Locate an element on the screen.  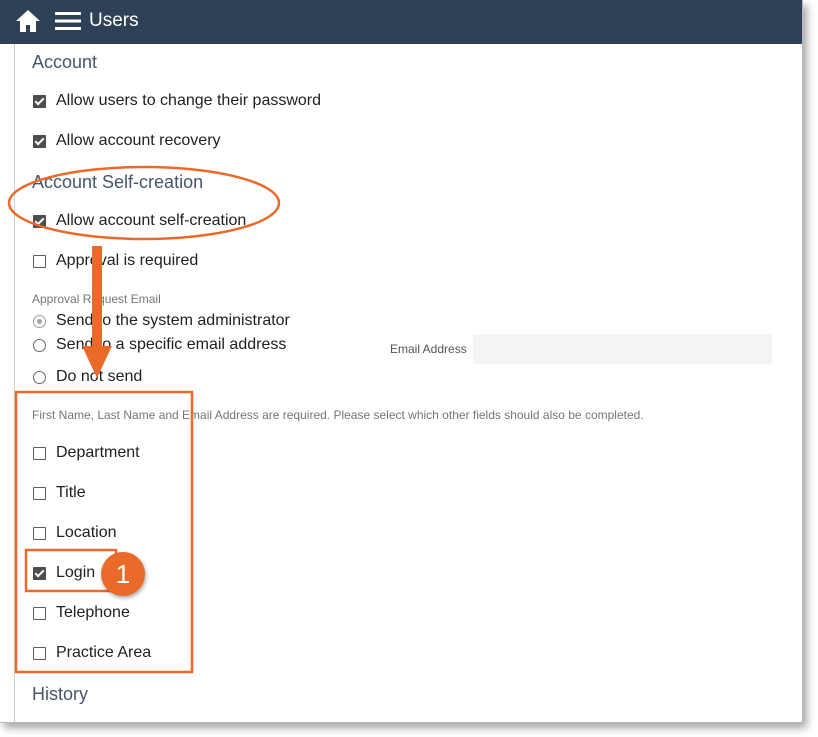
field-department-label: Department is located at coordinates (98, 452).